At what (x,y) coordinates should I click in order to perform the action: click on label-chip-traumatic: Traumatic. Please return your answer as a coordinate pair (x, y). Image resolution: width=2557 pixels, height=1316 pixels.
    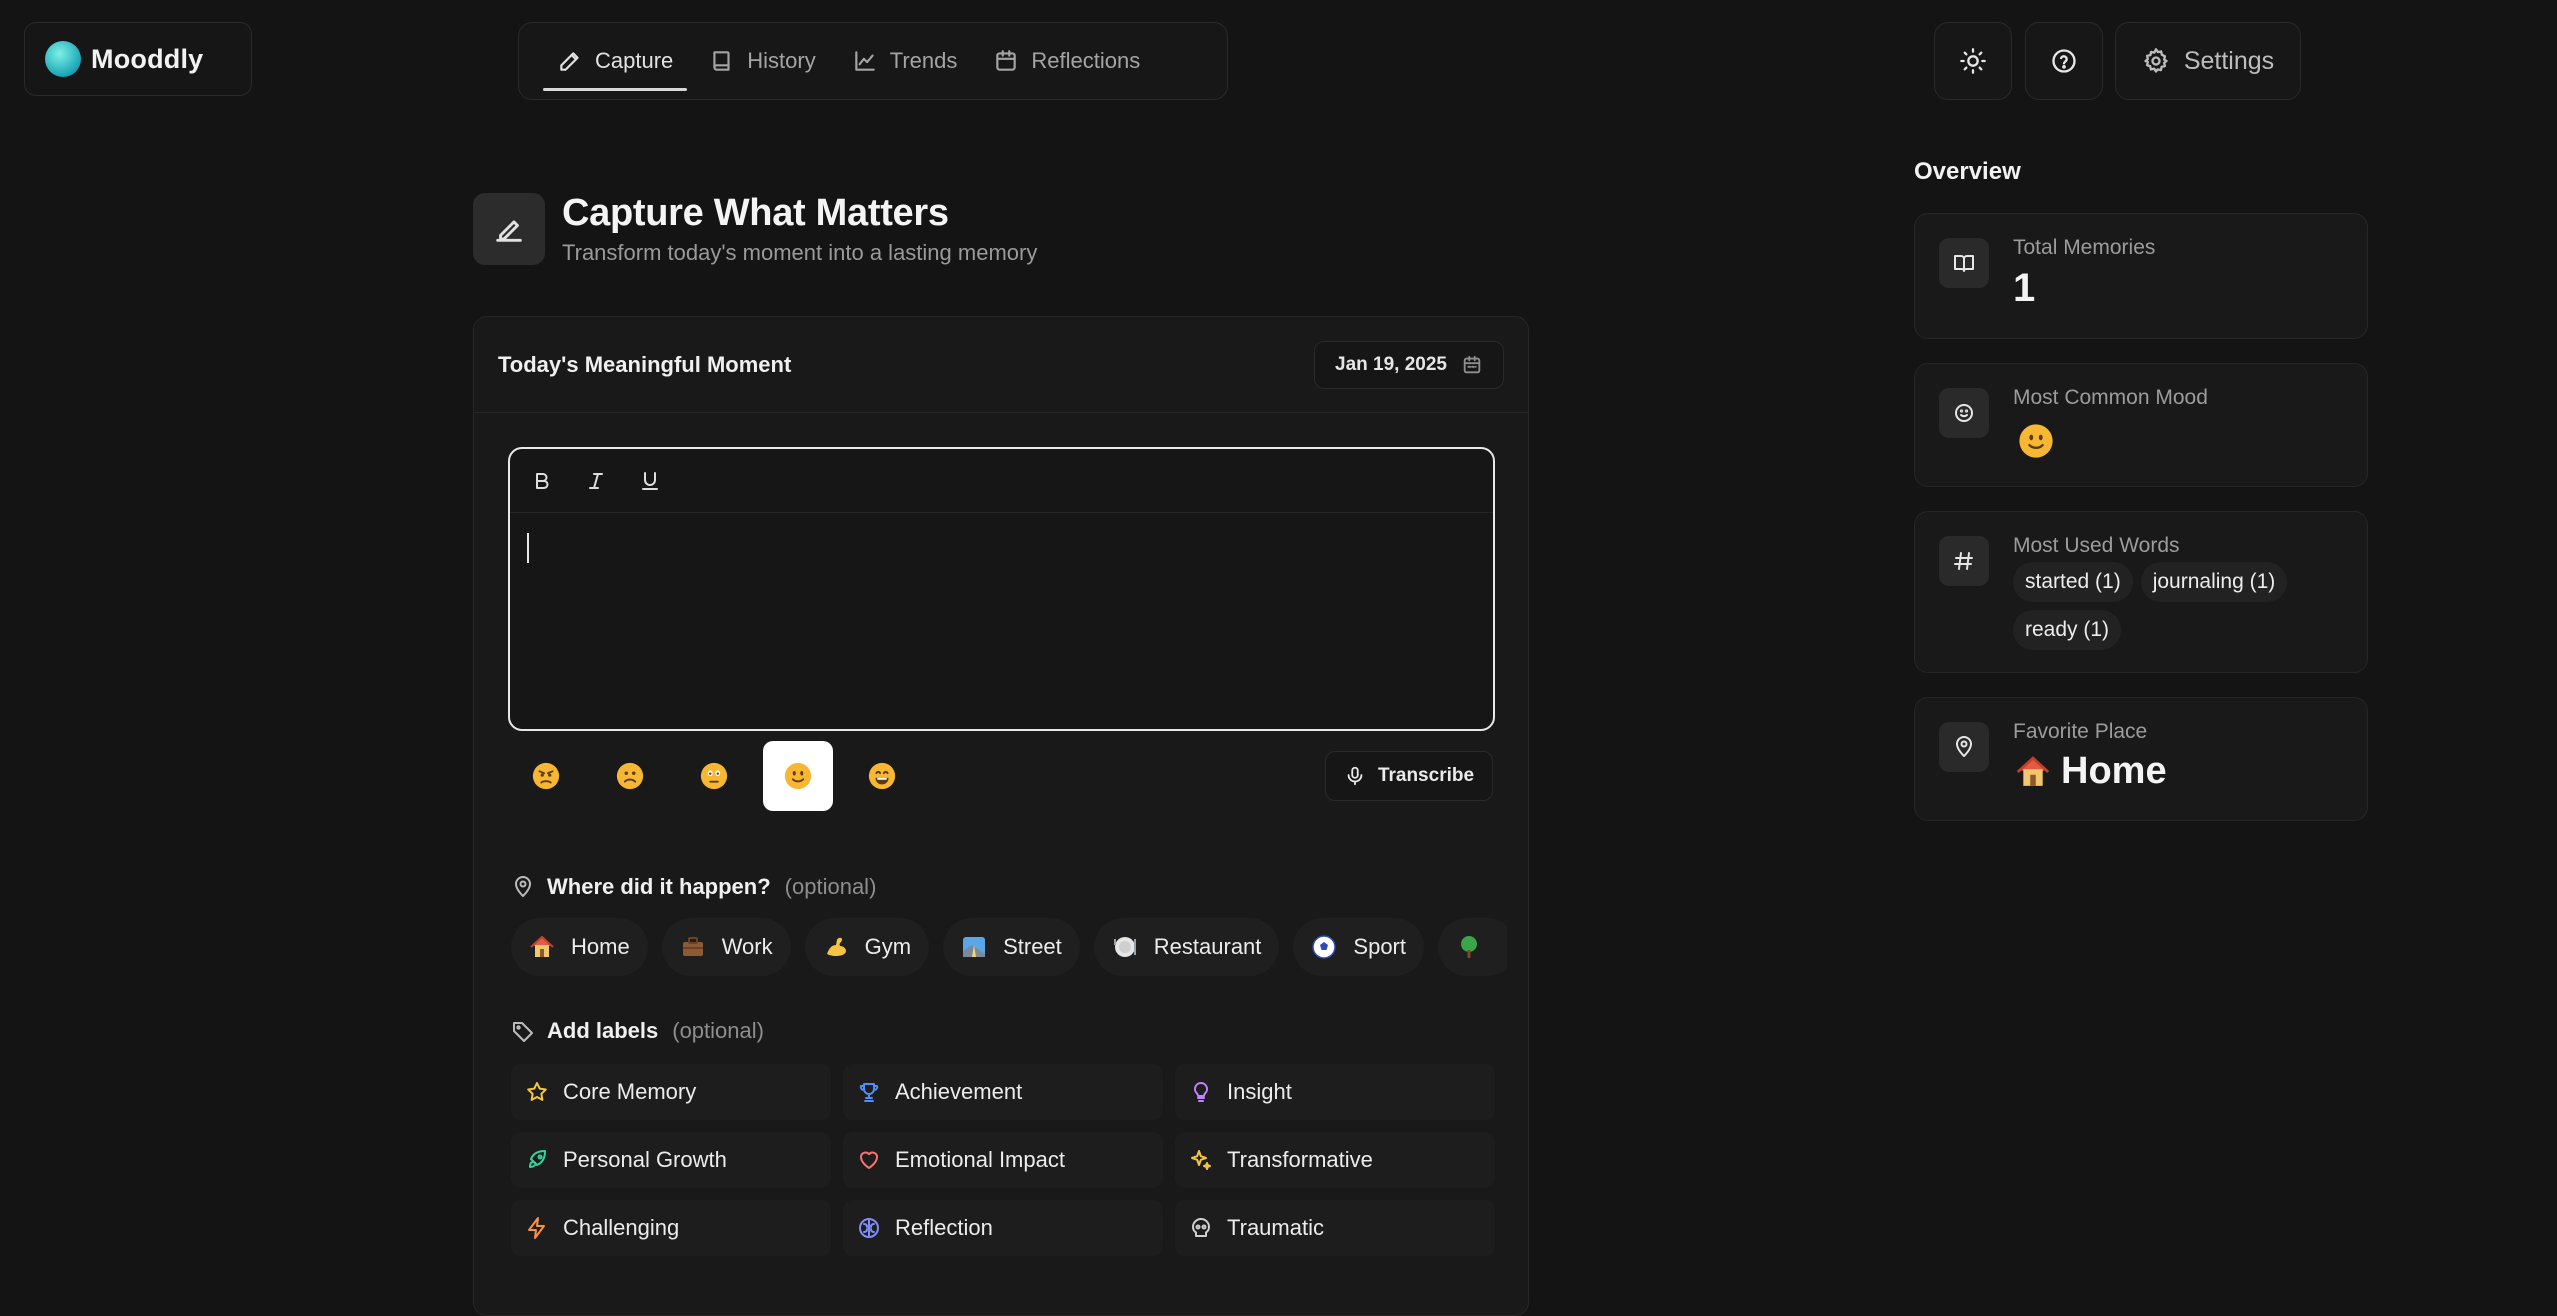
    Looking at the image, I should click on (1335, 1228).